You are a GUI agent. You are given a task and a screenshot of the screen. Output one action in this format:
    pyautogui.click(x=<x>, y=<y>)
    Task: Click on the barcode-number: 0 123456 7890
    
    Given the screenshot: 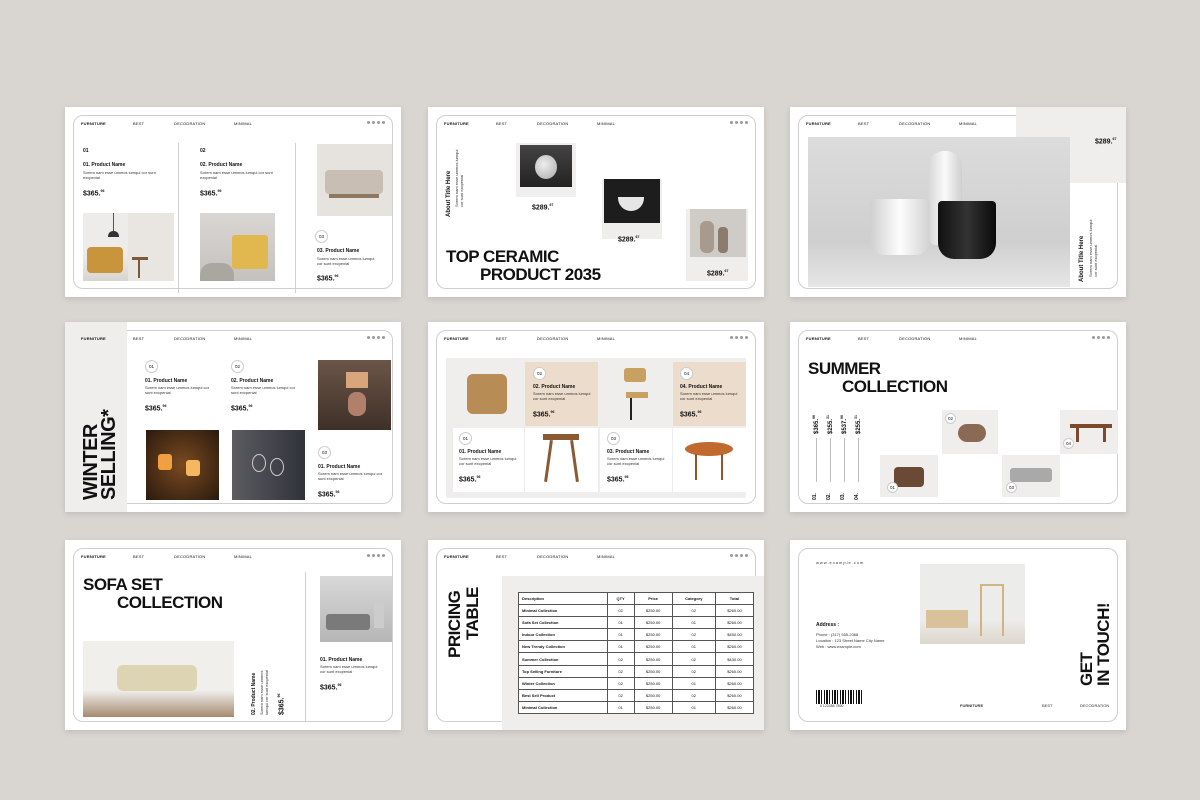 What is the action you would take?
    pyautogui.click(x=832, y=706)
    